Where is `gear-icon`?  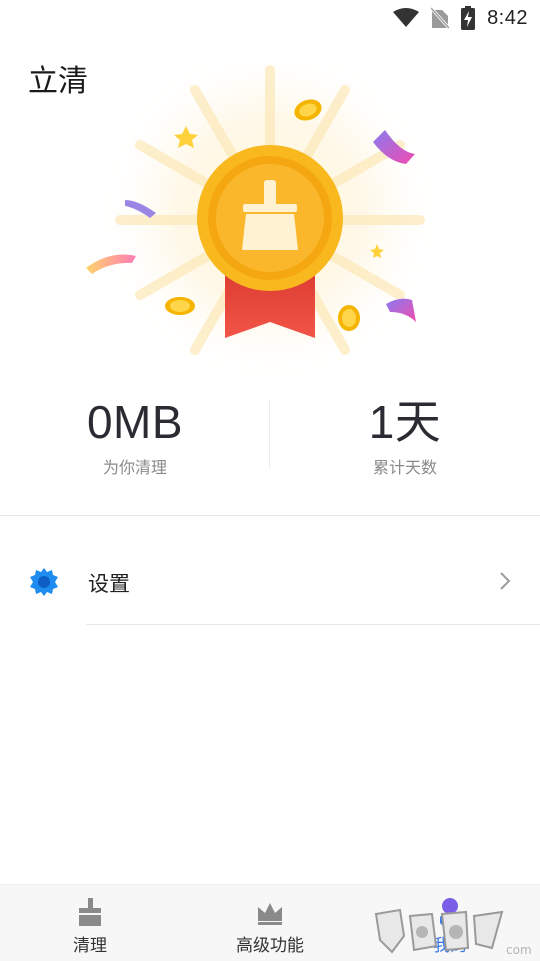
gear-icon is located at coordinates (44, 582).